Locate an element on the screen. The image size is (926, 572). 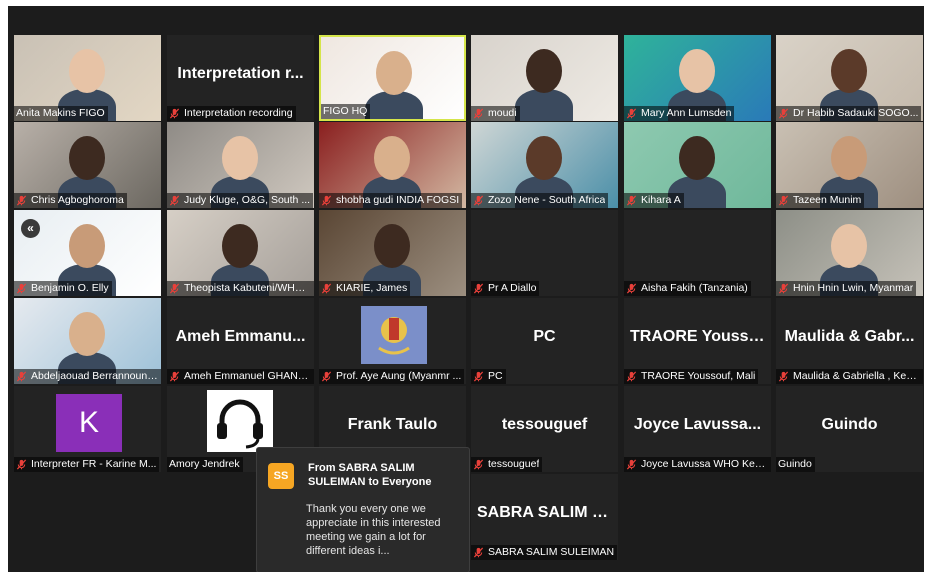
participant-name: KIARIE, James is located at coordinates (372, 288).